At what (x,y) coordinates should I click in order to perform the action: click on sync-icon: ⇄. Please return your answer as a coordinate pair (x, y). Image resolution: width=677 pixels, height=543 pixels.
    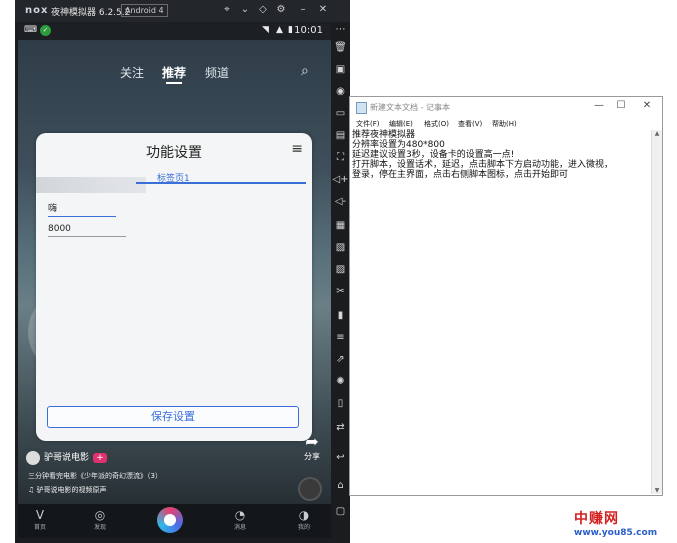
    Looking at the image, I should click on (340, 427).